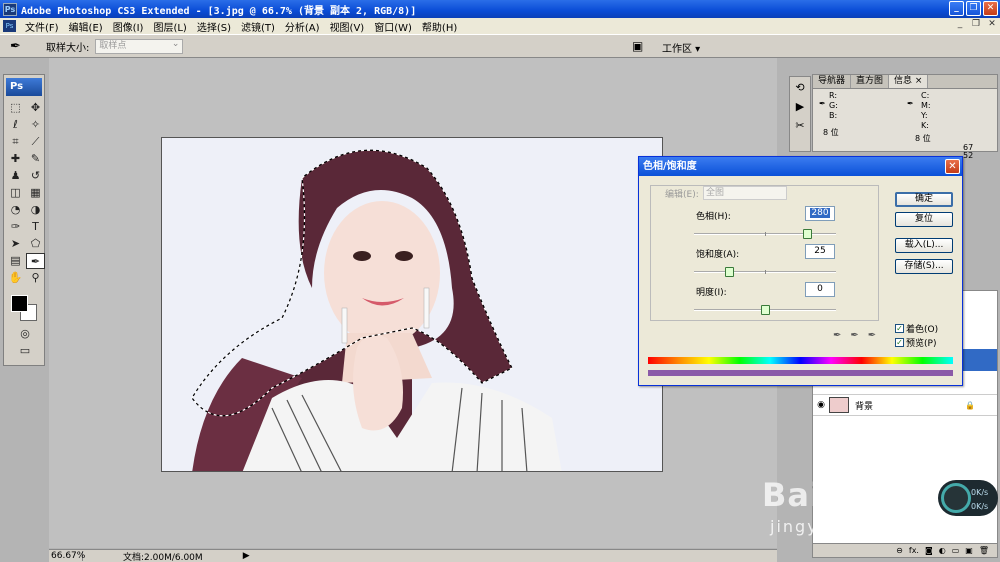  I want to click on layer-row-background: ◉ 背景 🔒, so click(905, 405).